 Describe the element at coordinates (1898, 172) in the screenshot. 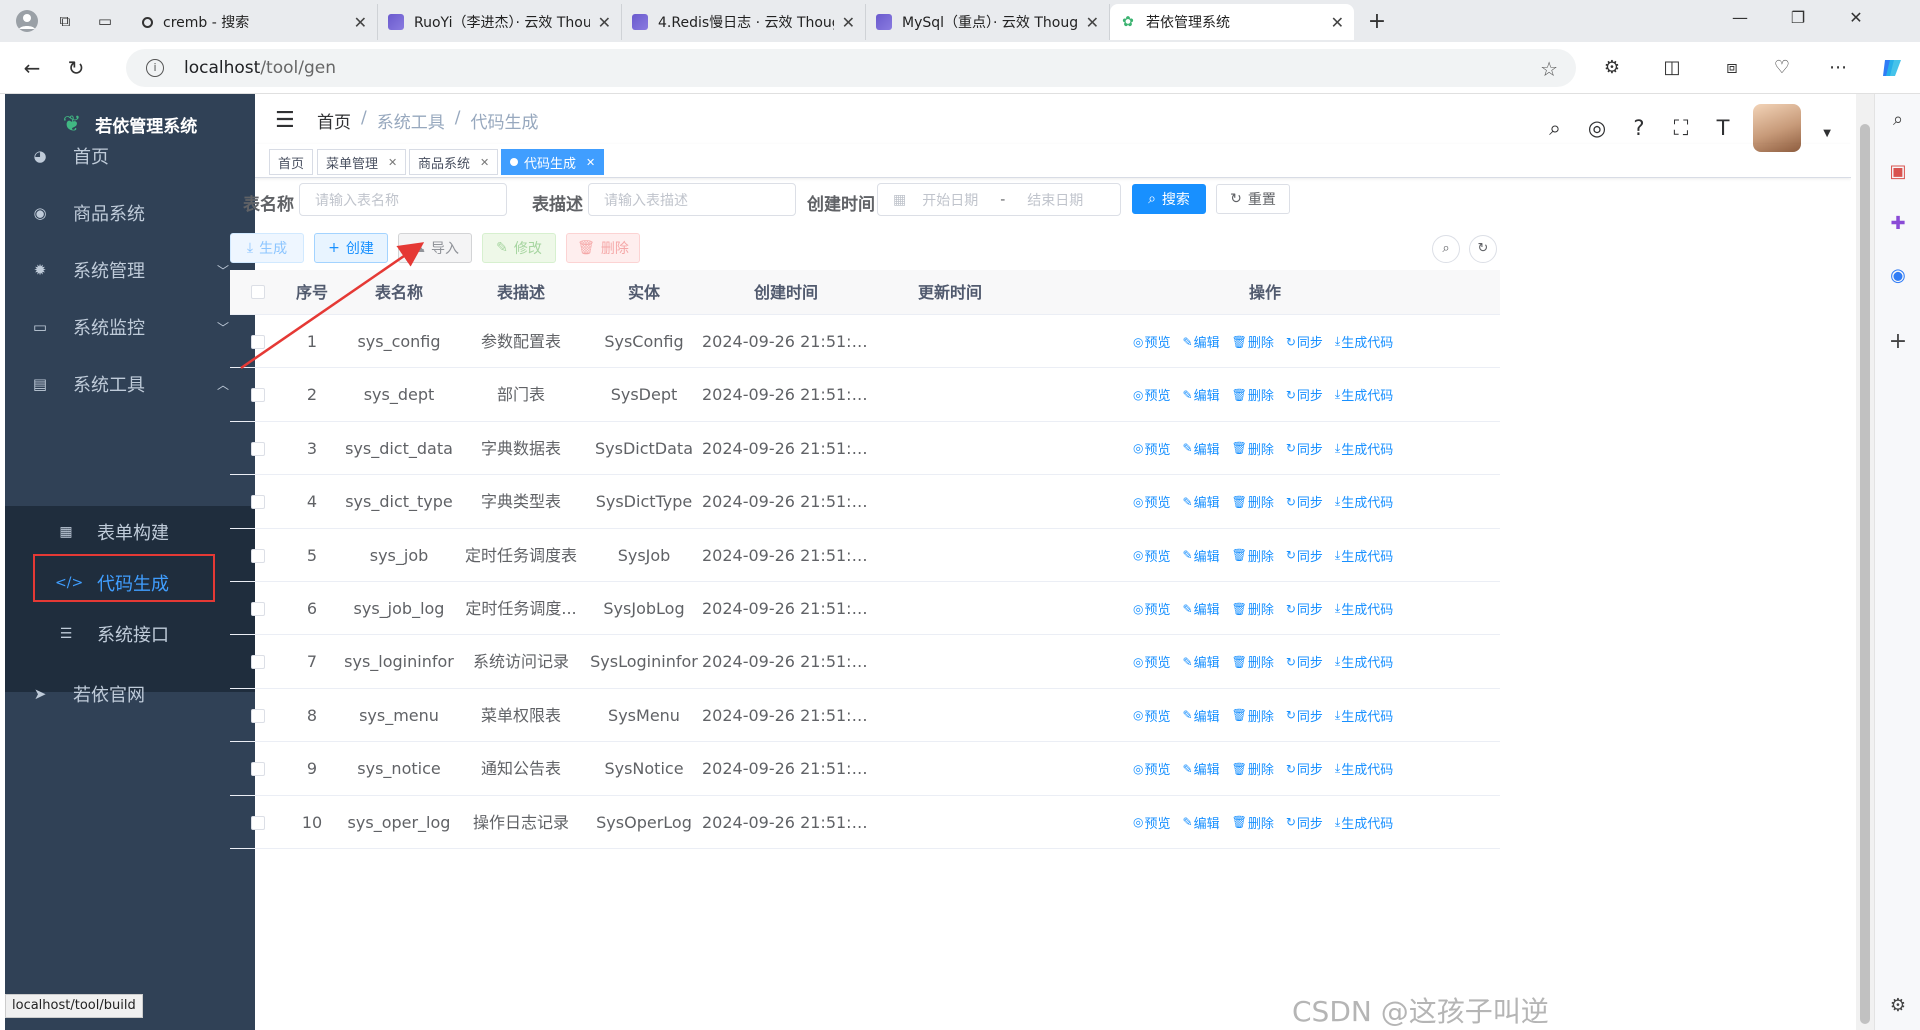

I see `toolbox-icon: ▣` at that location.